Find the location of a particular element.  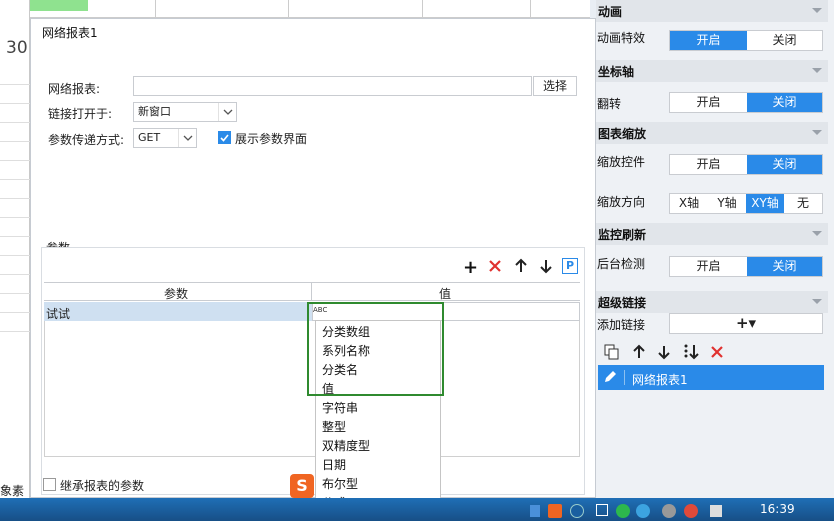

section-title: 监控刷新 is located at coordinates (622, 235).